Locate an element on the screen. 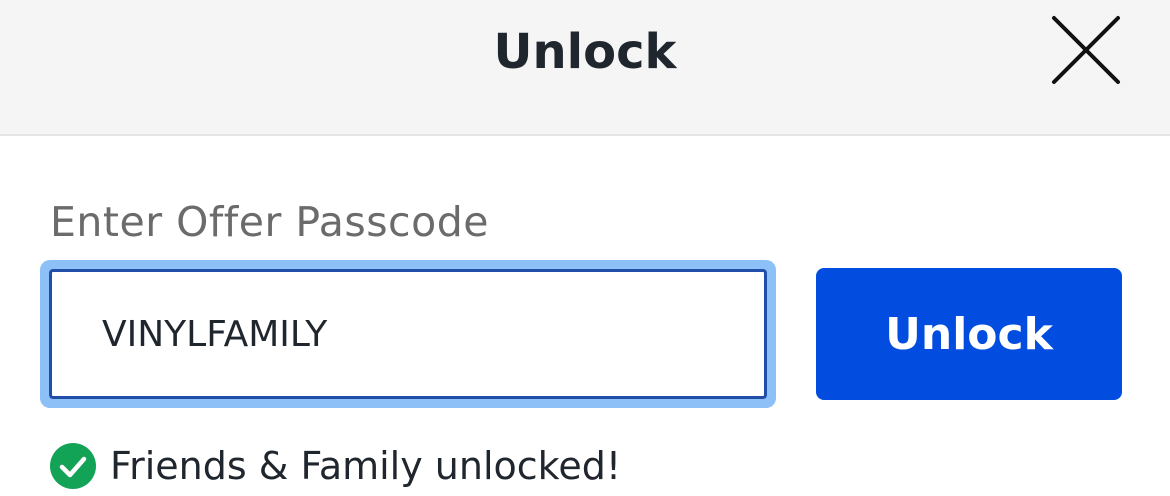 The image size is (1170, 496). close-button is located at coordinates (1086, 50).